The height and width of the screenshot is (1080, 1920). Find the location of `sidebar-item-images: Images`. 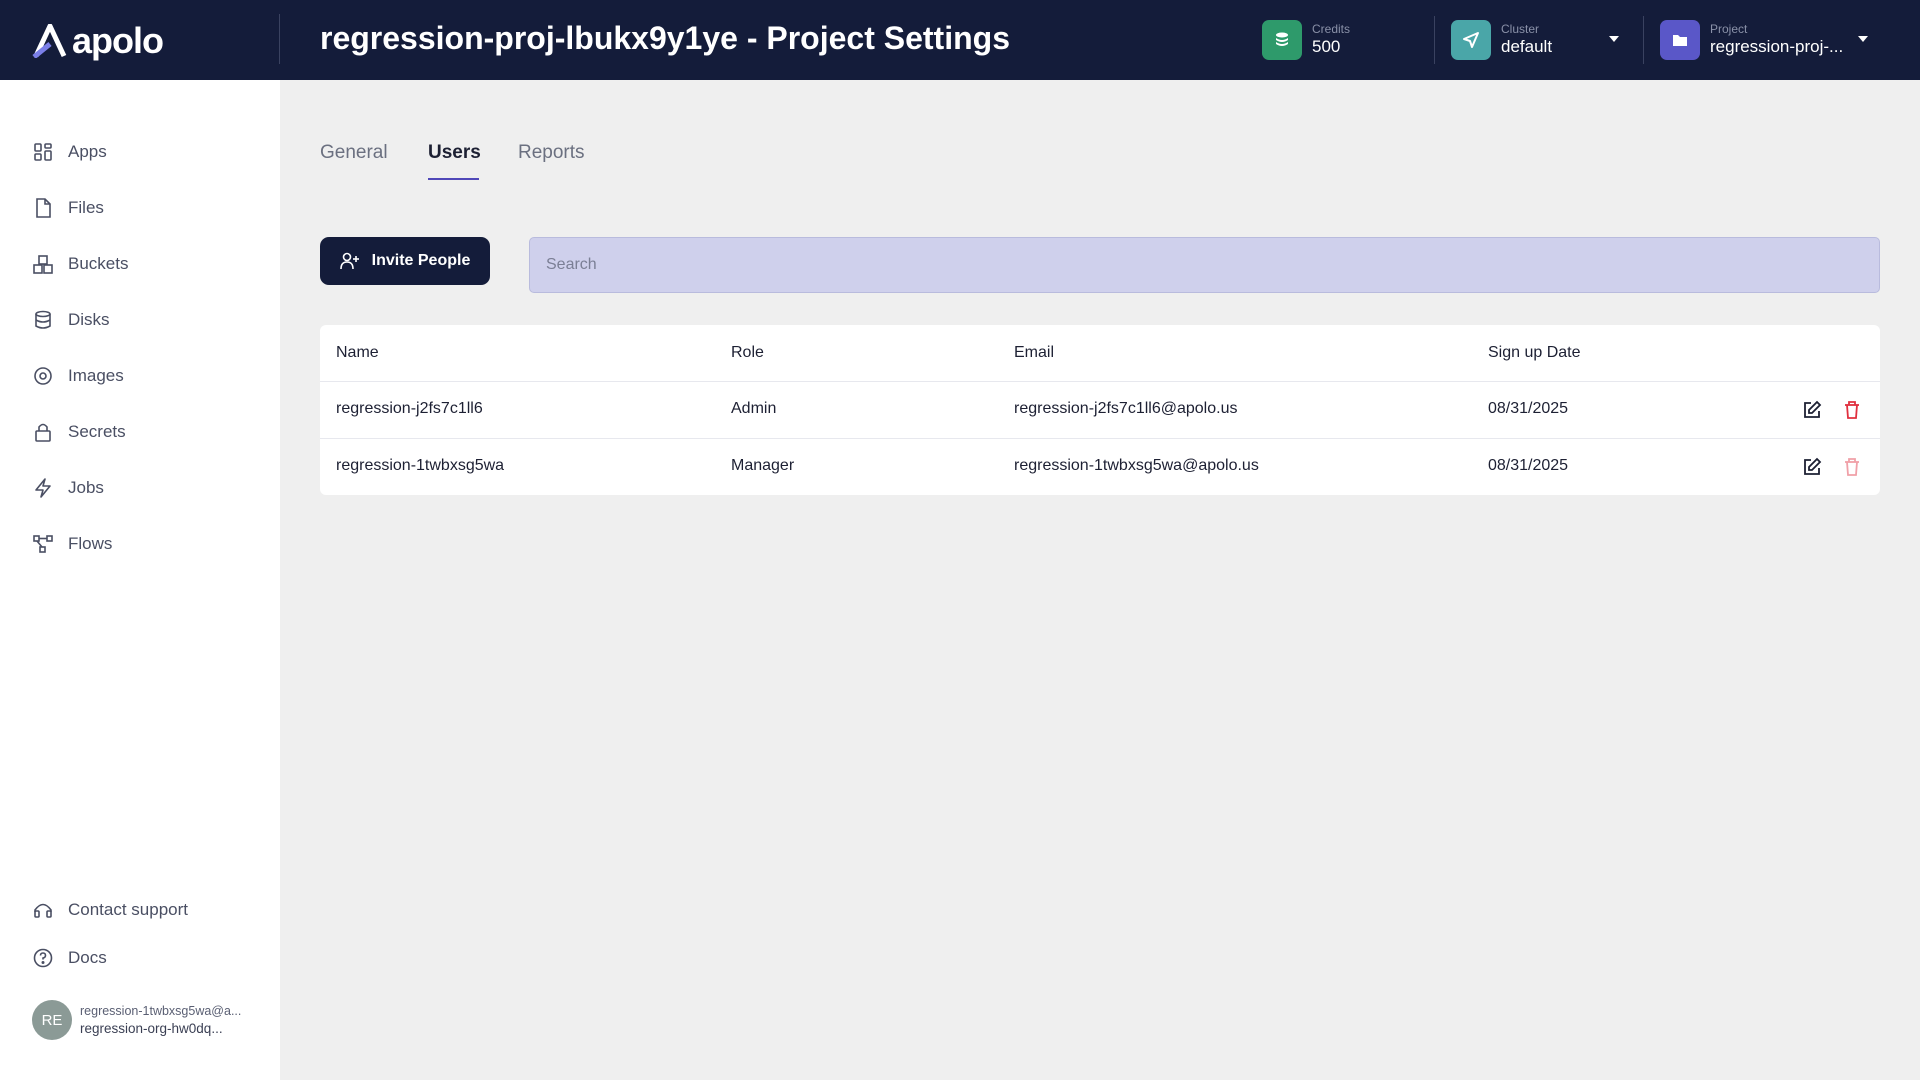

sidebar-item-images: Images is located at coordinates (78, 376).